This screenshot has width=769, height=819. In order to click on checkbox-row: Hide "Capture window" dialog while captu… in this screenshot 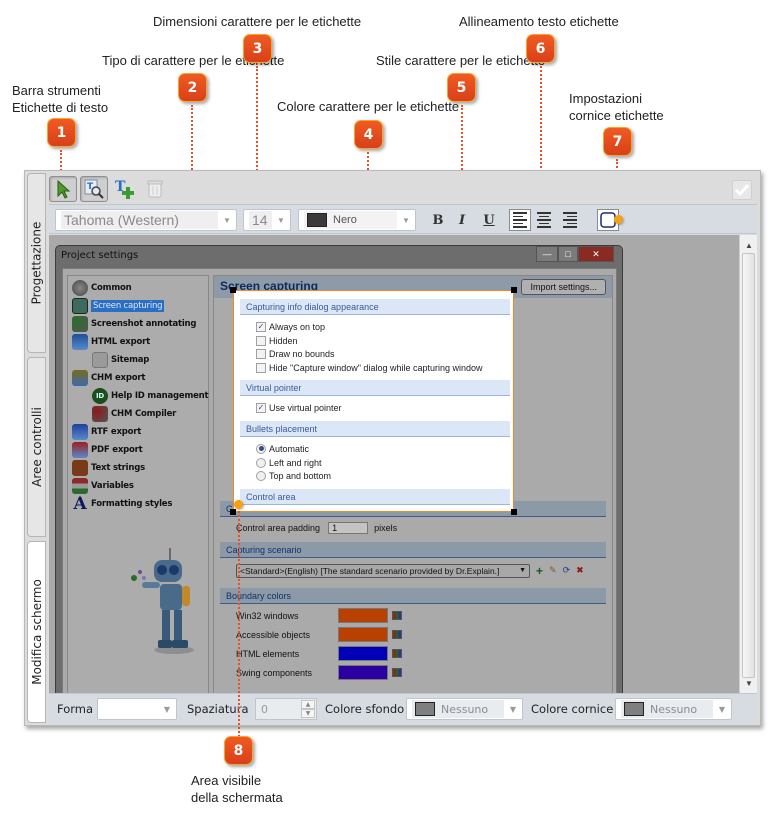, I will do `click(369, 367)`.